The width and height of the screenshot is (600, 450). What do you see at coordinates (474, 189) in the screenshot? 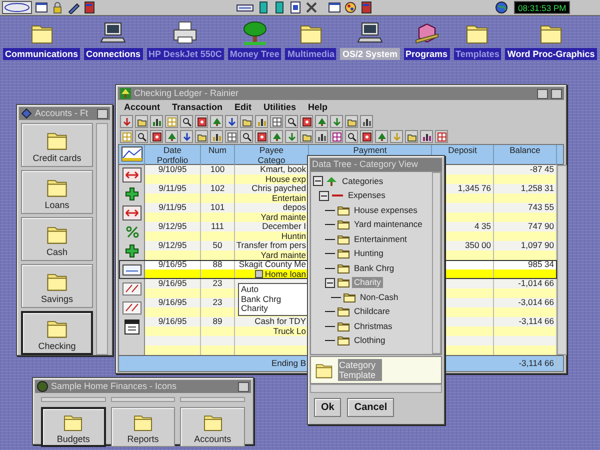
I see `deposit-cell: 1,345 76` at bounding box center [474, 189].